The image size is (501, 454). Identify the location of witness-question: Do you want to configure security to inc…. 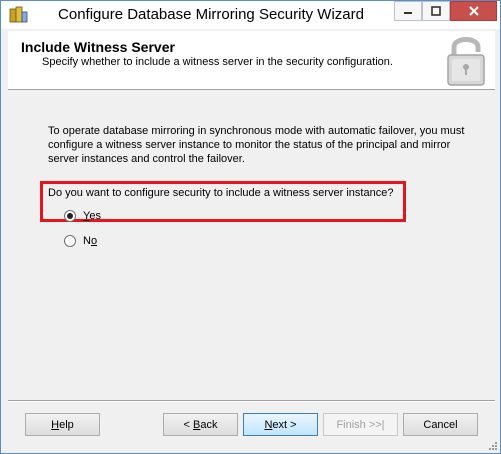
(221, 193).